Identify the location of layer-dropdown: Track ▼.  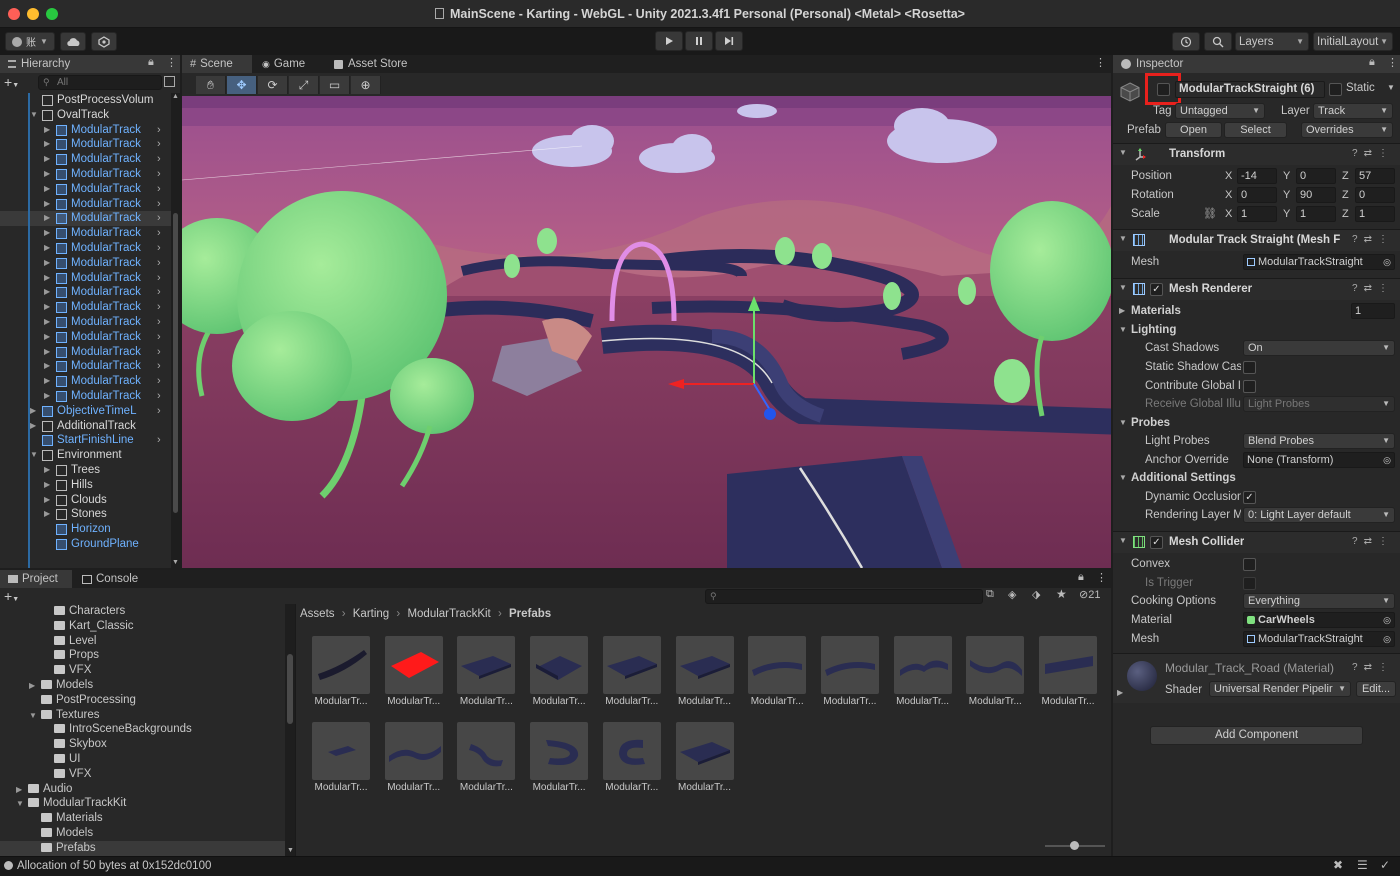
(1353, 111).